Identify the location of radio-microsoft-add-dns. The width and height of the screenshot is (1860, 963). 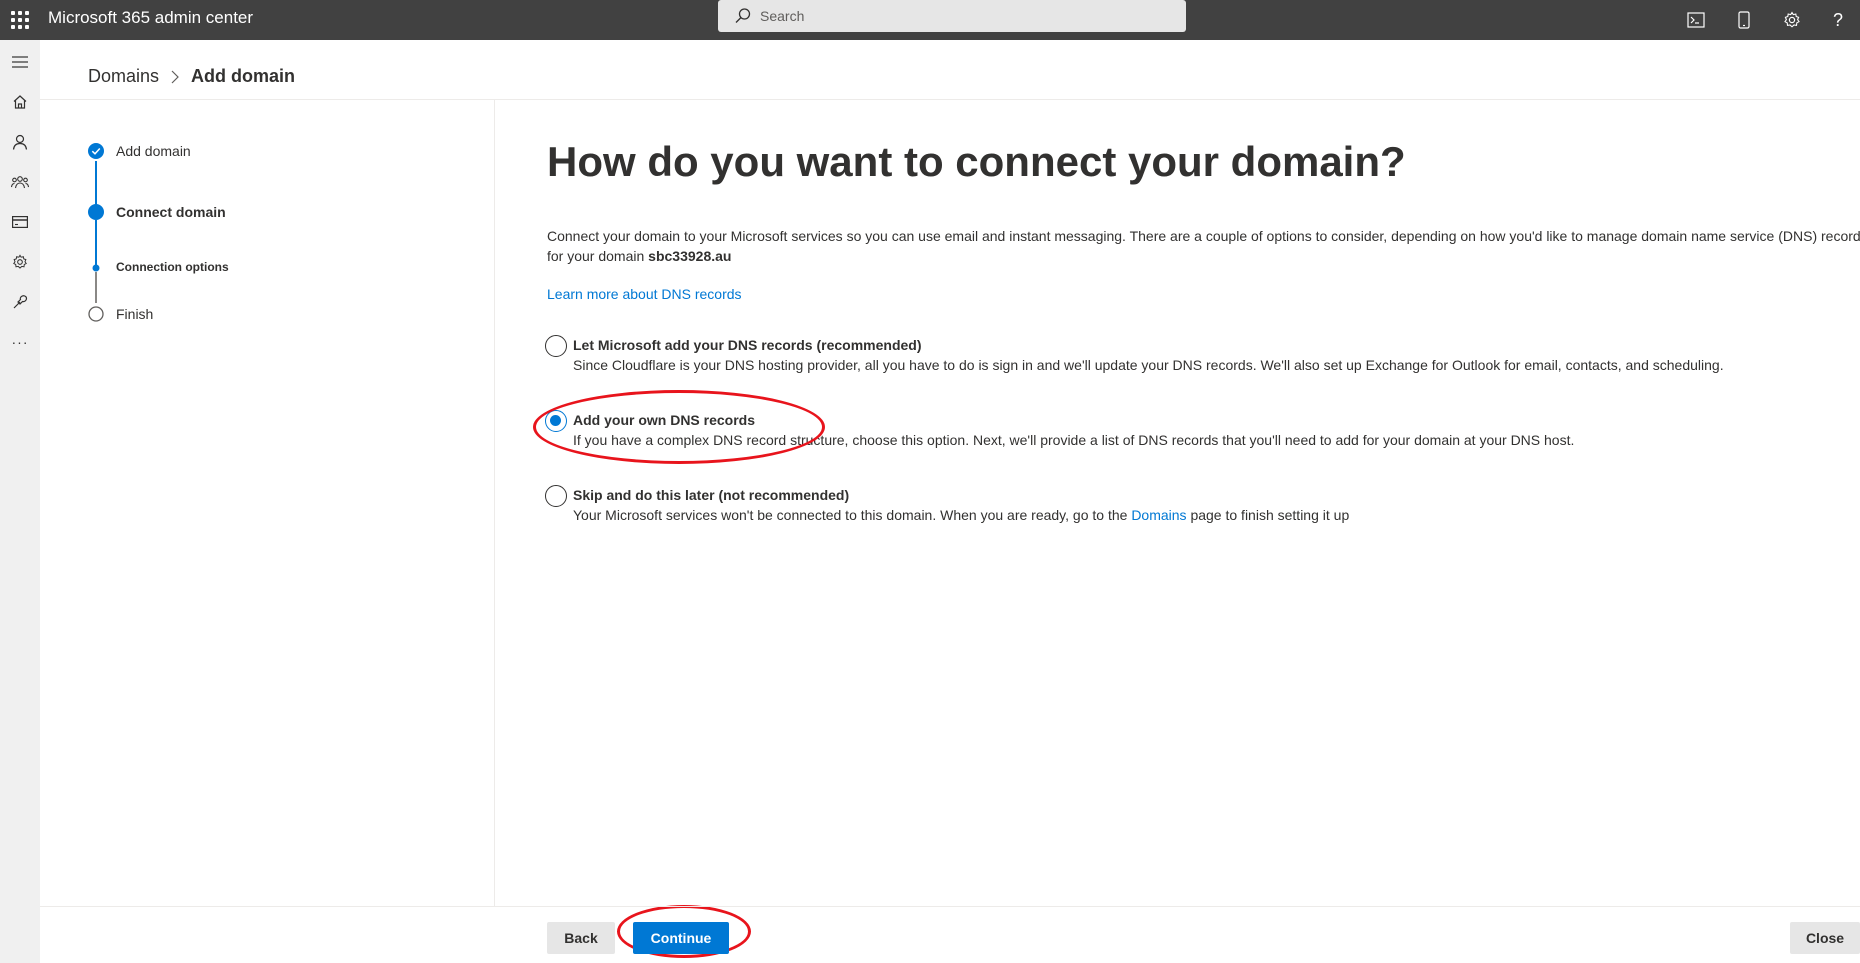
(556, 346).